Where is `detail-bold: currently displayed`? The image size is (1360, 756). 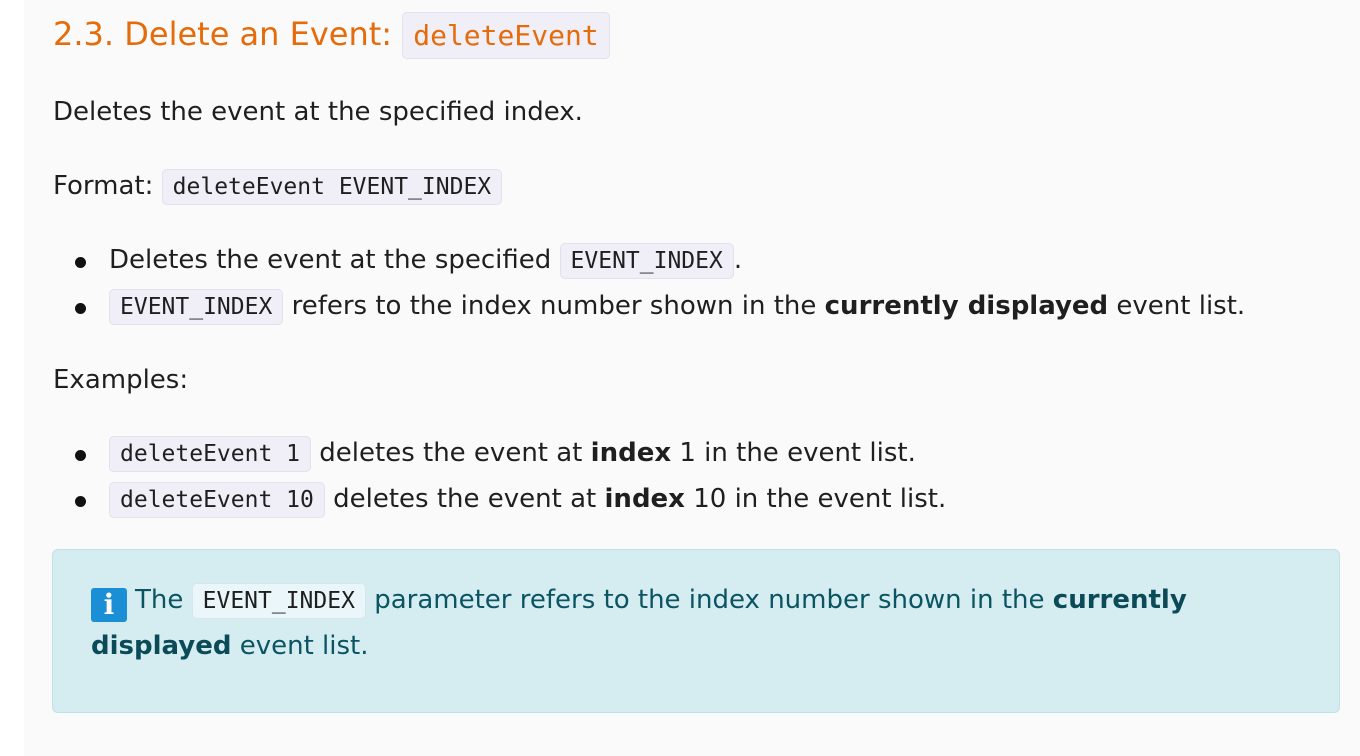
detail-bold: currently displayed is located at coordinates (966, 306).